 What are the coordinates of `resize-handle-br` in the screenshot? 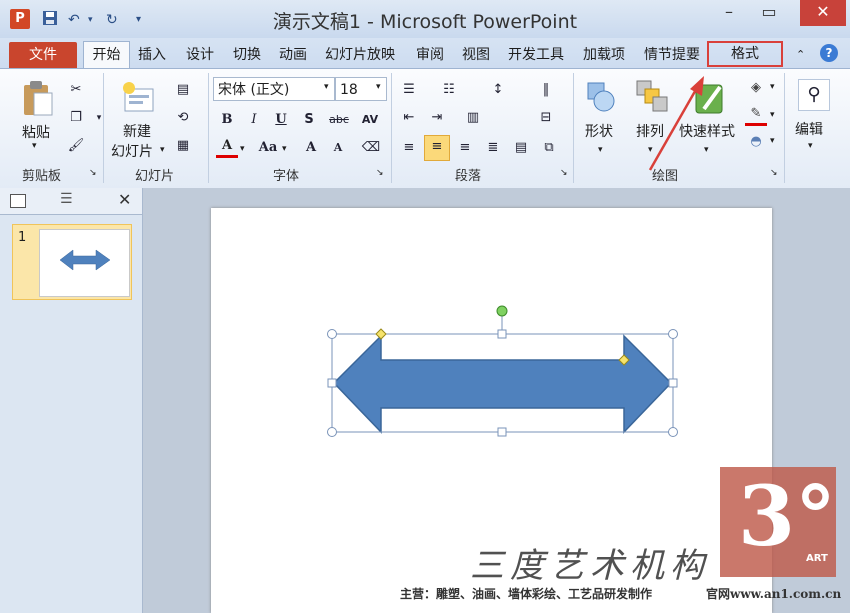 It's located at (673, 432).